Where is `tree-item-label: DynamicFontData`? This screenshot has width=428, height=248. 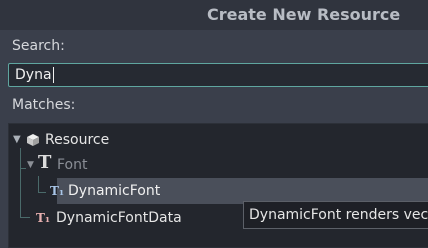 tree-item-label: DynamicFontData is located at coordinates (119, 218).